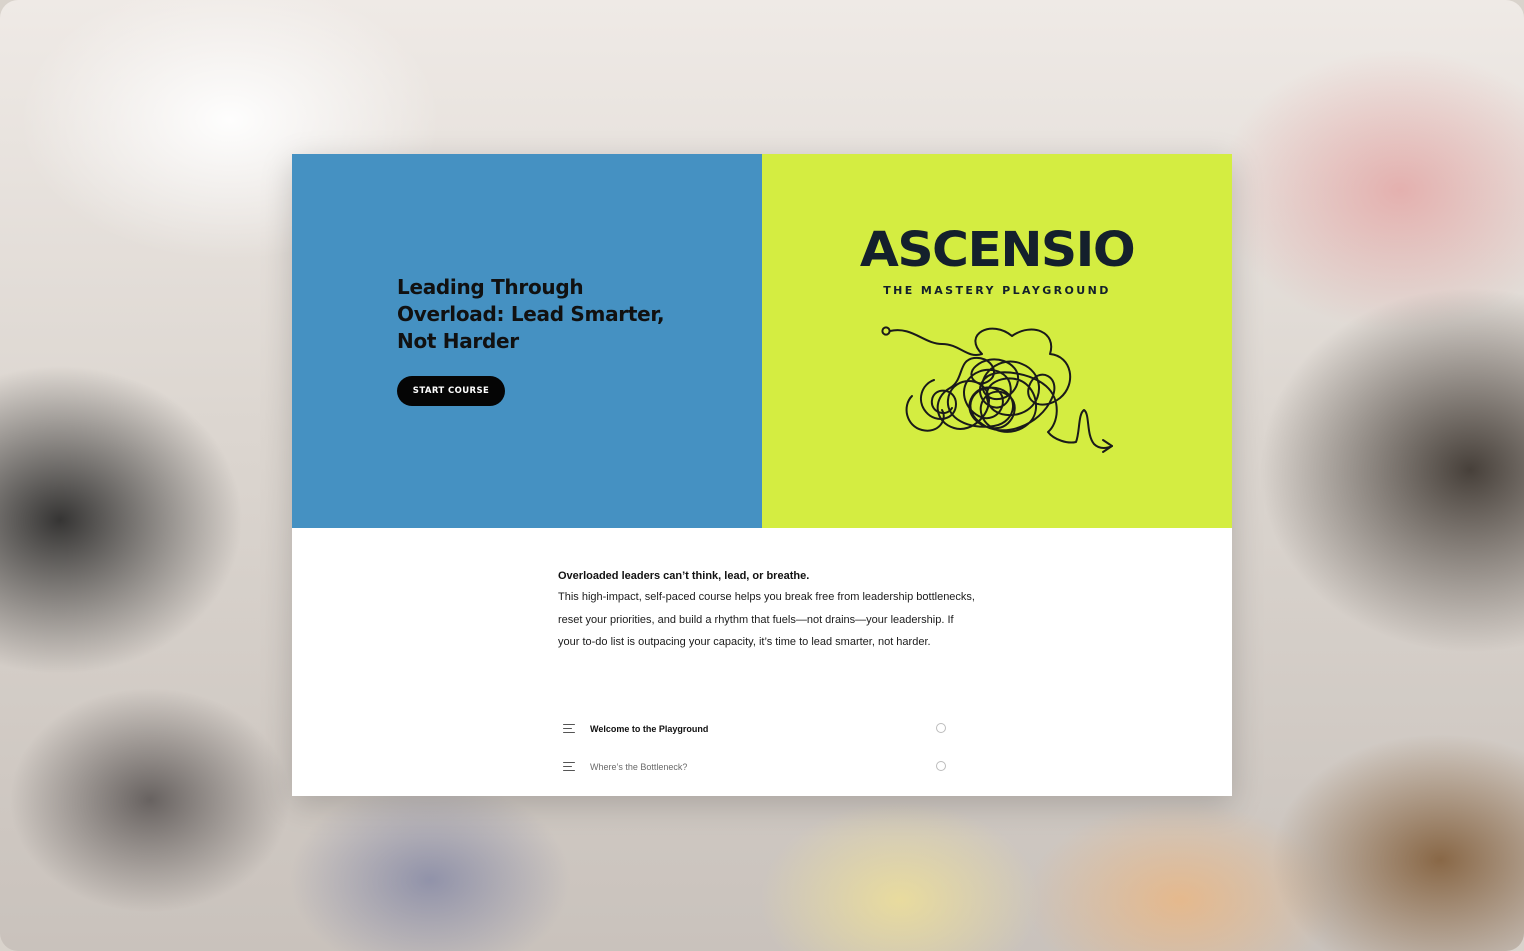 The width and height of the screenshot is (1524, 951). What do you see at coordinates (997, 250) in the screenshot?
I see `brand-logo-wordmark: ASCENSIO` at bounding box center [997, 250].